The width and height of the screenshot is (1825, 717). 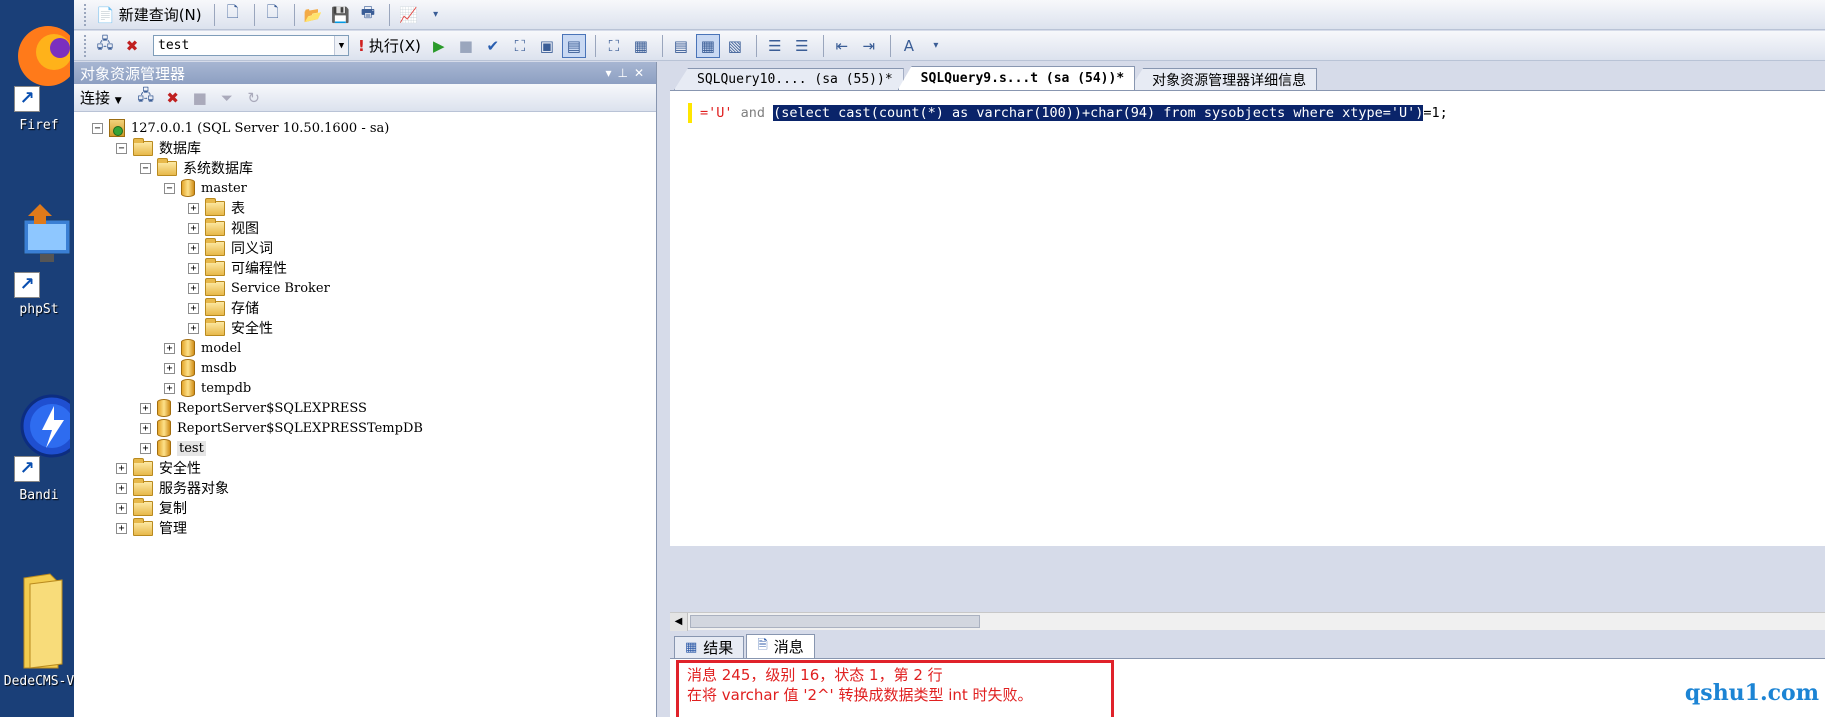 What do you see at coordinates (835, 621) in the screenshot?
I see `scrollbar-thumb` at bounding box center [835, 621].